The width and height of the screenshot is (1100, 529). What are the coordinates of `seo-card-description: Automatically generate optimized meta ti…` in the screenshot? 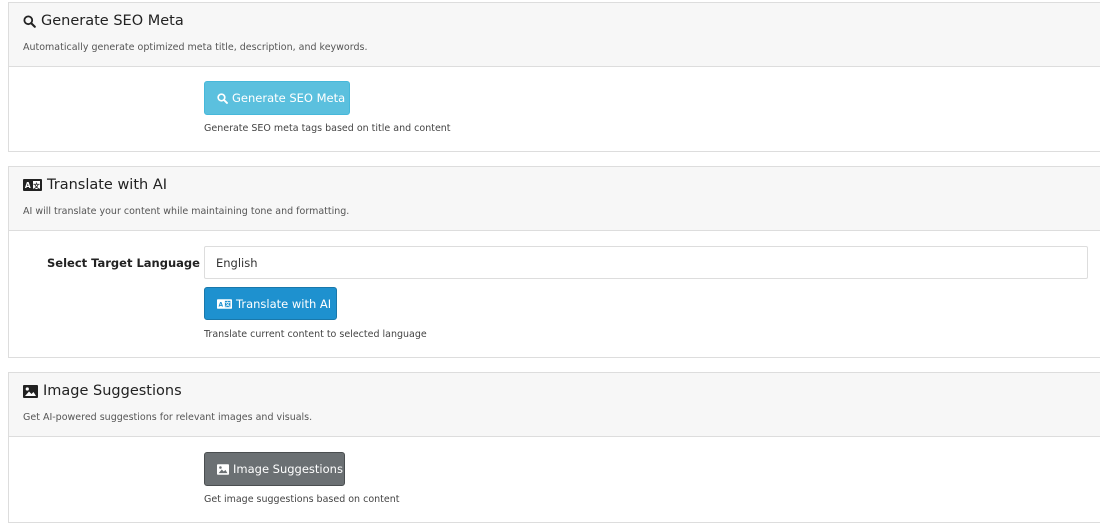 It's located at (195, 47).